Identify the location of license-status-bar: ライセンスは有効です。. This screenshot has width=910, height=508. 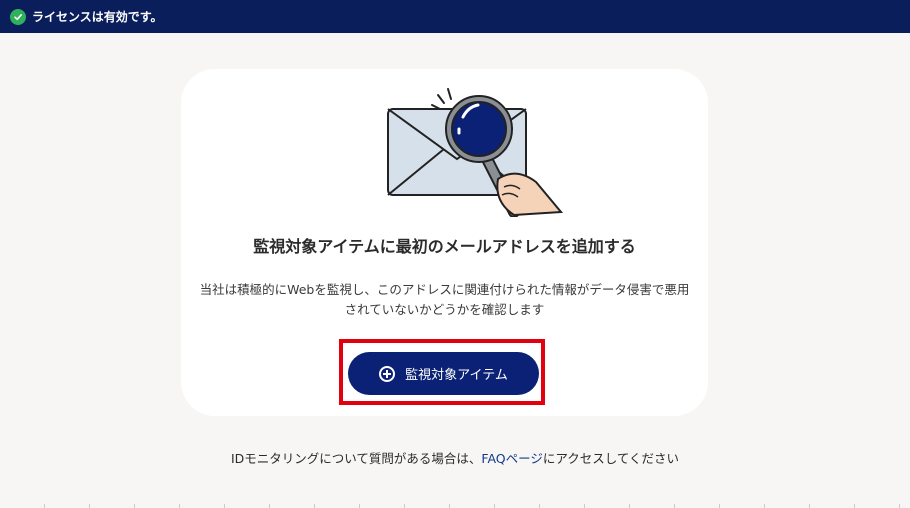
(455, 16).